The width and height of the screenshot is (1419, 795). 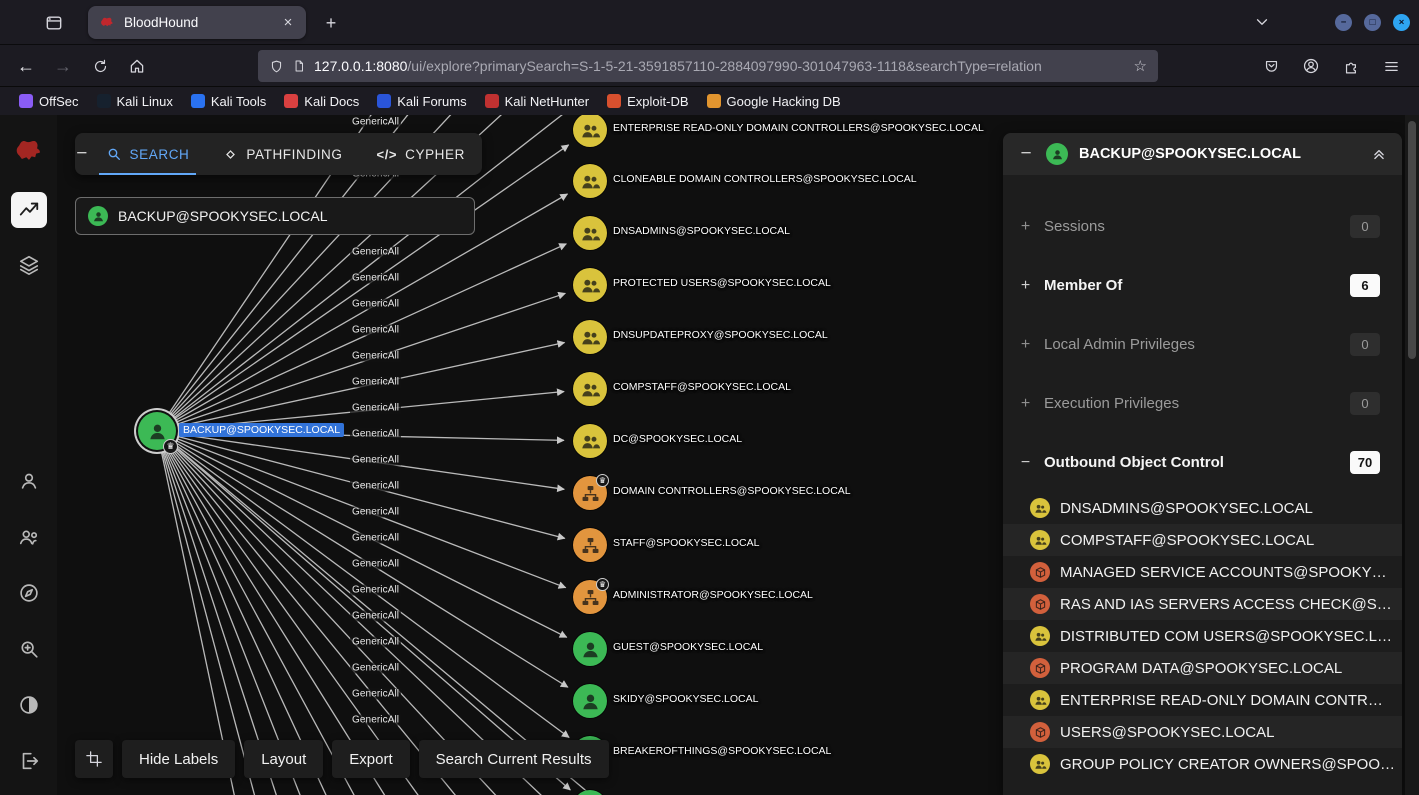 I want to click on reload-button, so click(x=100, y=66).